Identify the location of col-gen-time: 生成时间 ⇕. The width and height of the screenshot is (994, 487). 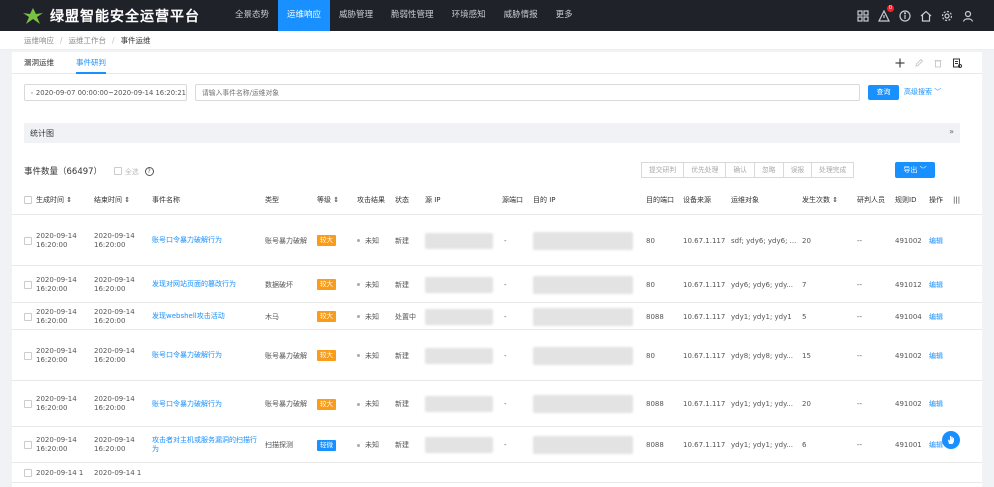
(54, 200).